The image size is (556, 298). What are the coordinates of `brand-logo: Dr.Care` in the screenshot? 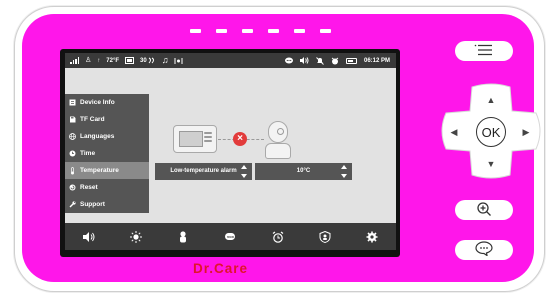 It's located at (221, 268).